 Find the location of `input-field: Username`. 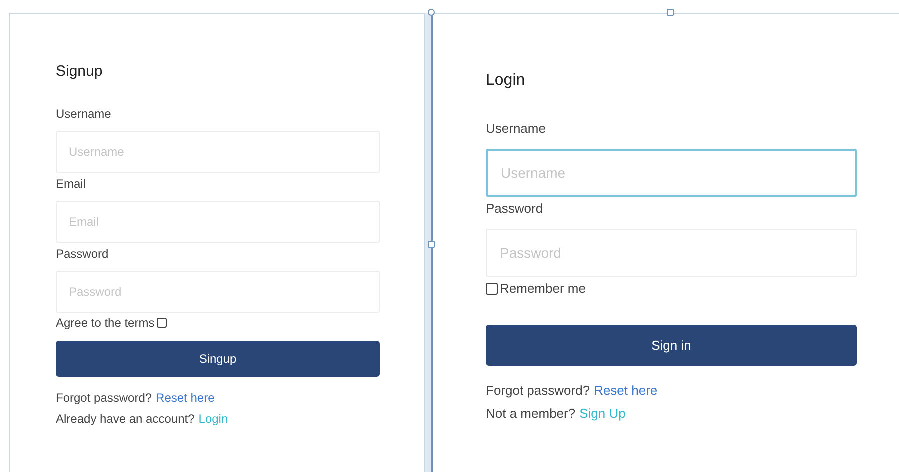

input-field: Username is located at coordinates (671, 173).